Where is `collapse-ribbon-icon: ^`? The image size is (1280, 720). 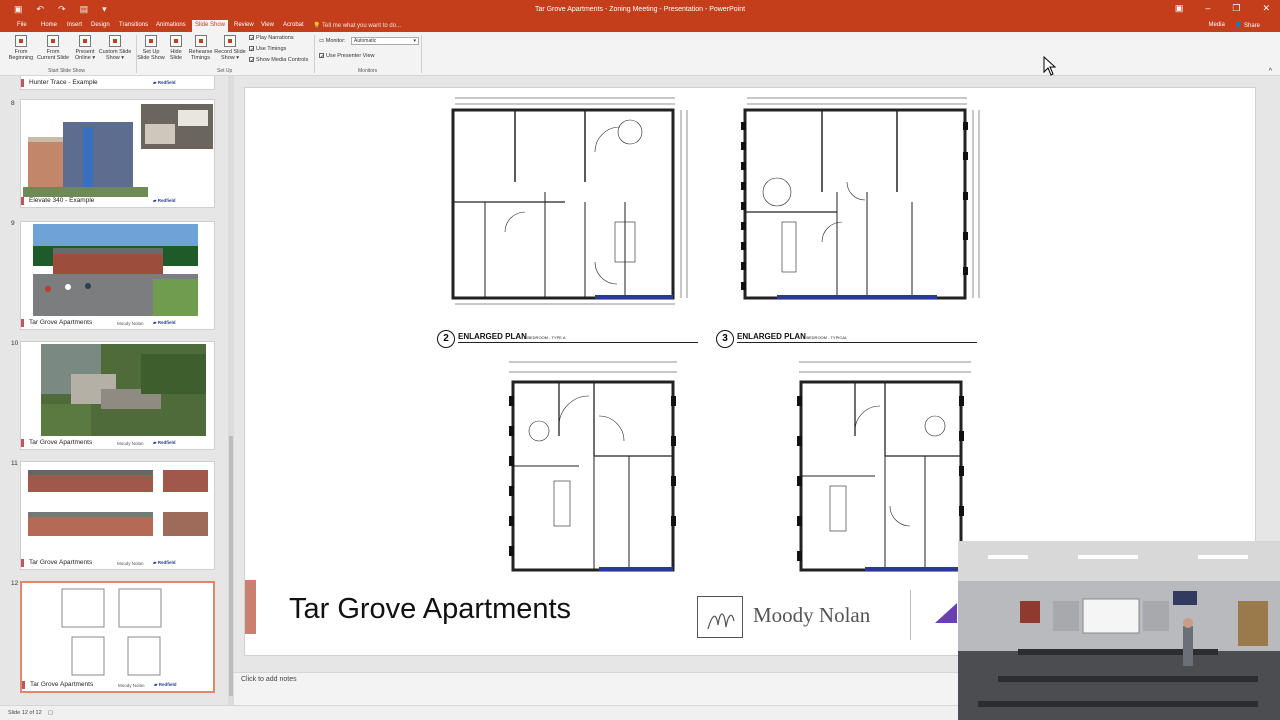 collapse-ribbon-icon: ^ is located at coordinates (1270, 71).